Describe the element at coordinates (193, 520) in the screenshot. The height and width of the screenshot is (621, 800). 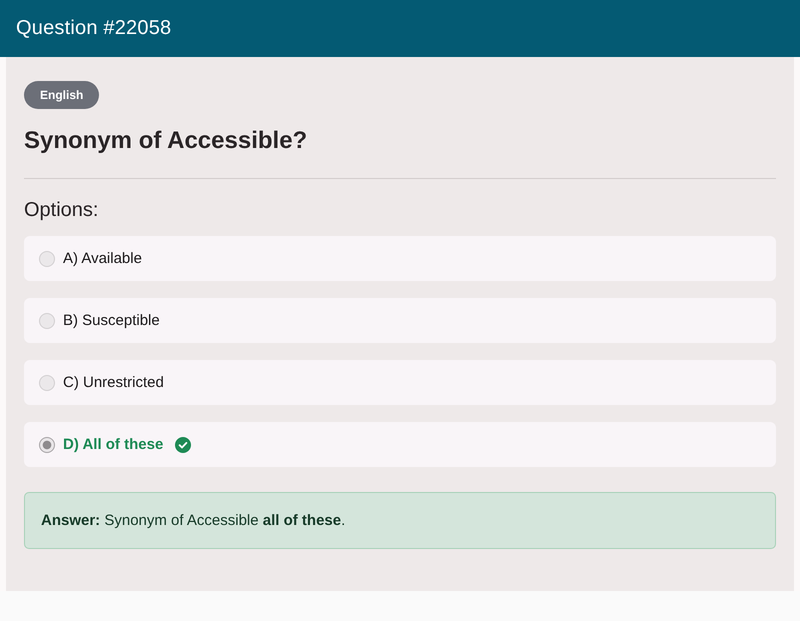
I see `answer-text: Answer: Synonym of Accessible all of these.` at that location.